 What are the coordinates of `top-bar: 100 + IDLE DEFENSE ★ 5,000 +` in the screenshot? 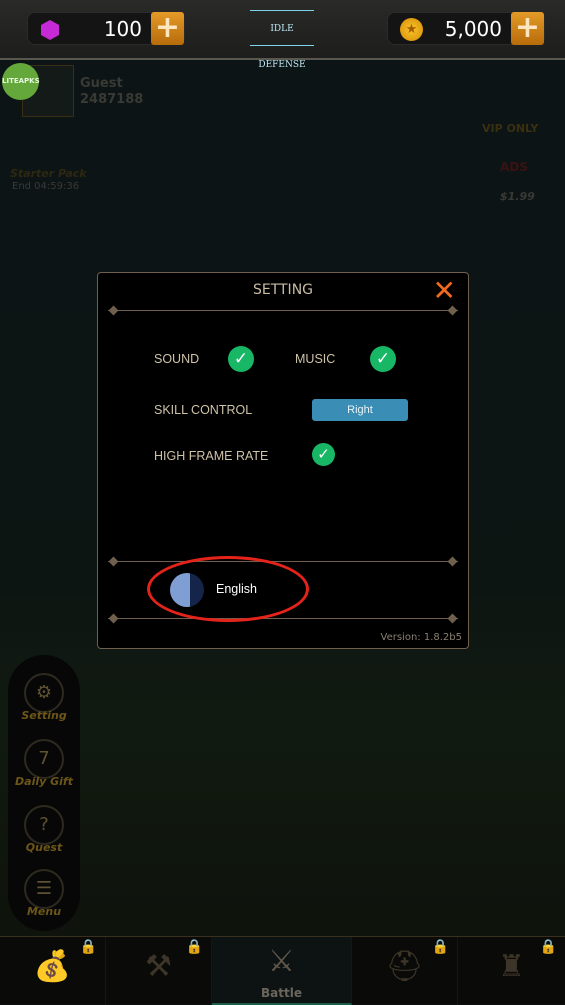 It's located at (282, 35).